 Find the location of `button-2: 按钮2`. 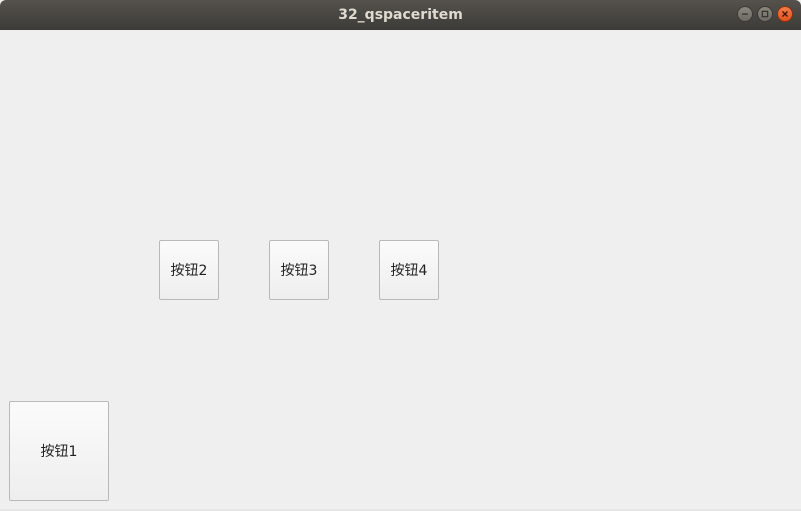

button-2: 按钮2 is located at coordinates (189, 270).